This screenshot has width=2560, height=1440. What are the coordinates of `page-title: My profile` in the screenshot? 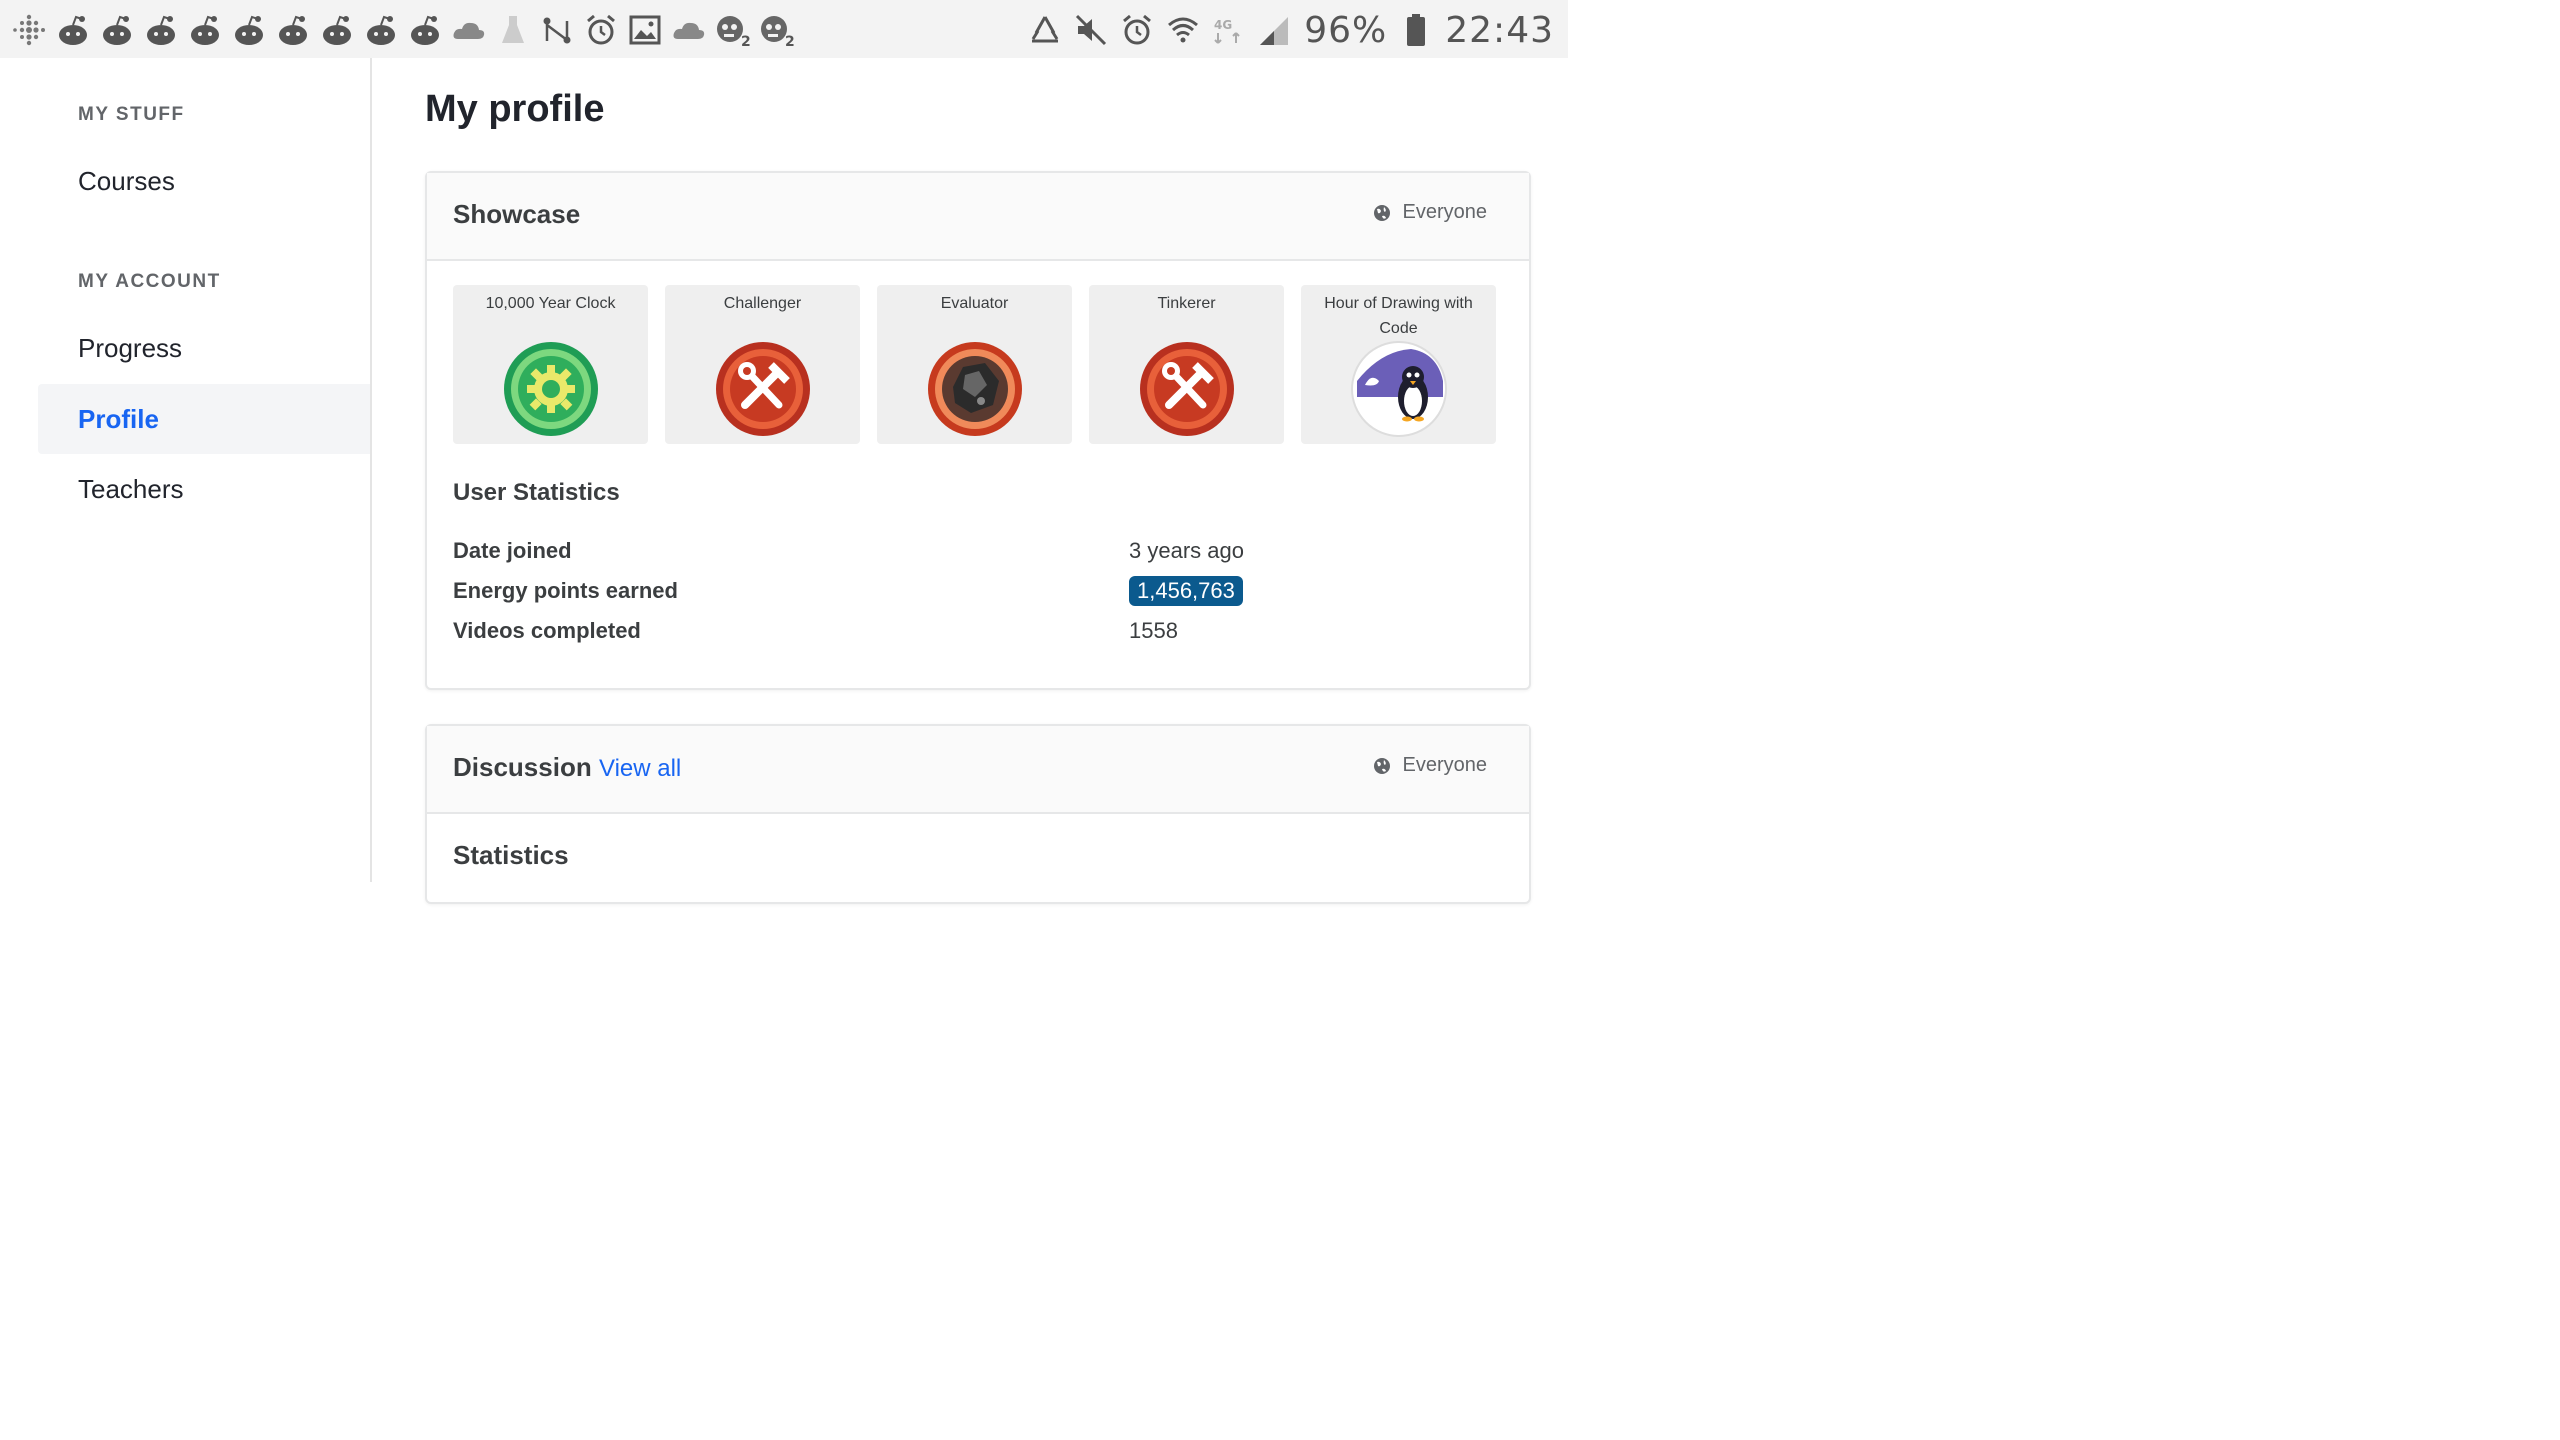 It's located at (515, 109).